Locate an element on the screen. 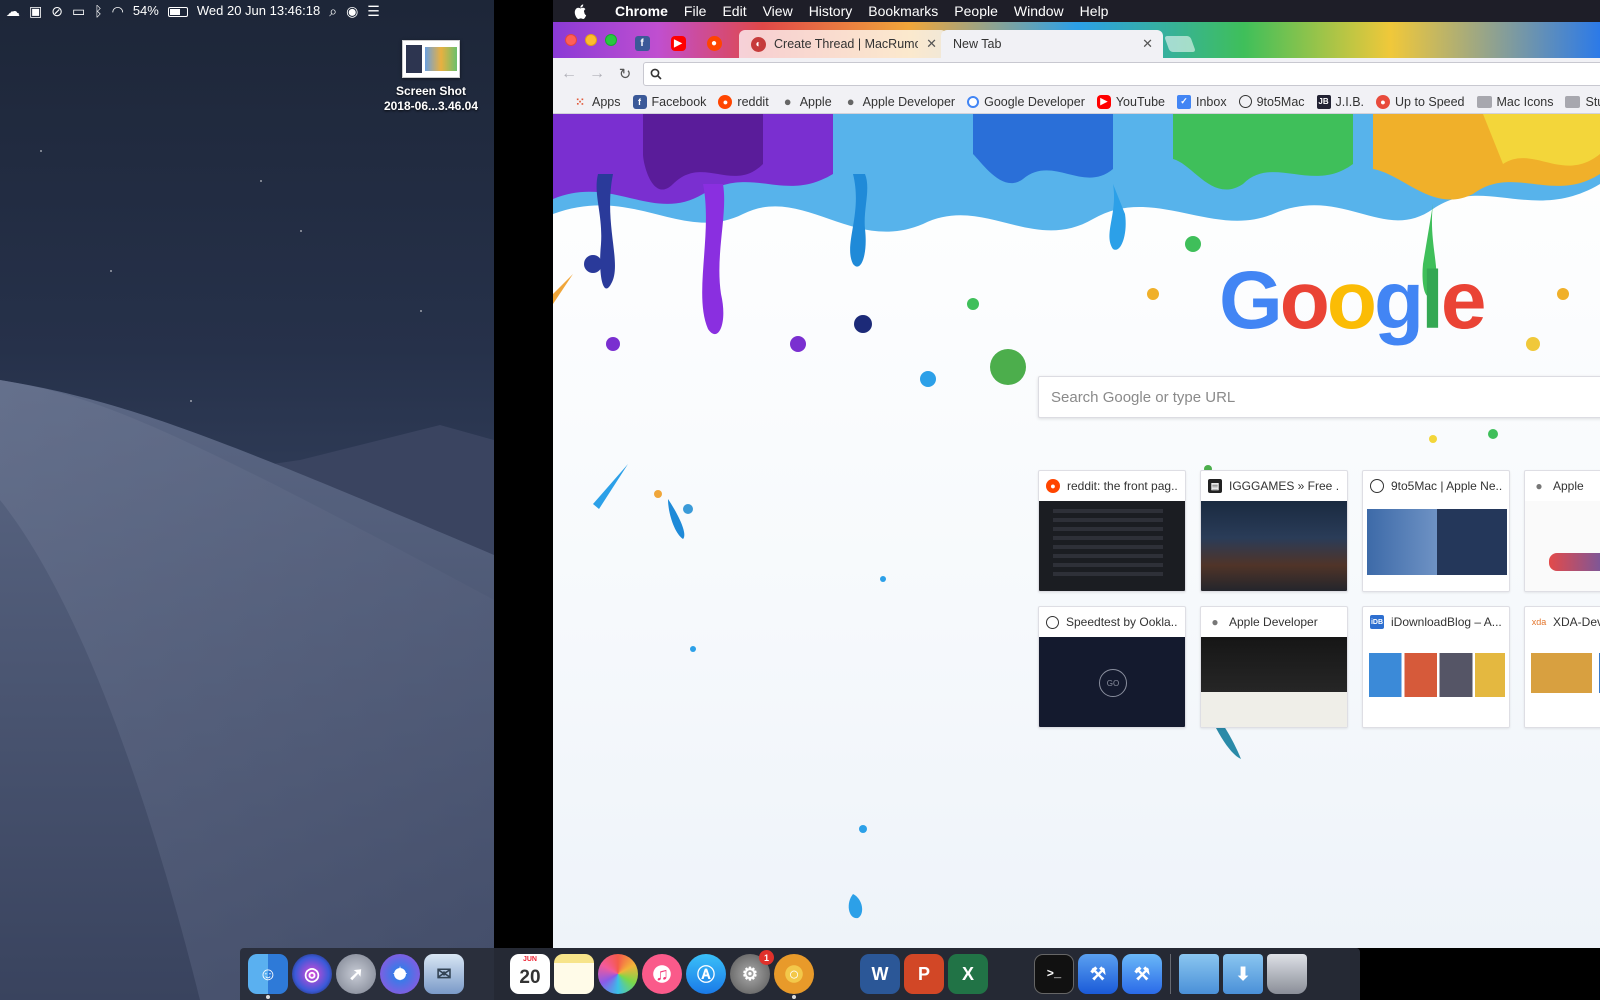 This screenshot has height=1000, width=1600. tab-new-tab: New Tab ✕ is located at coordinates (1052, 44).